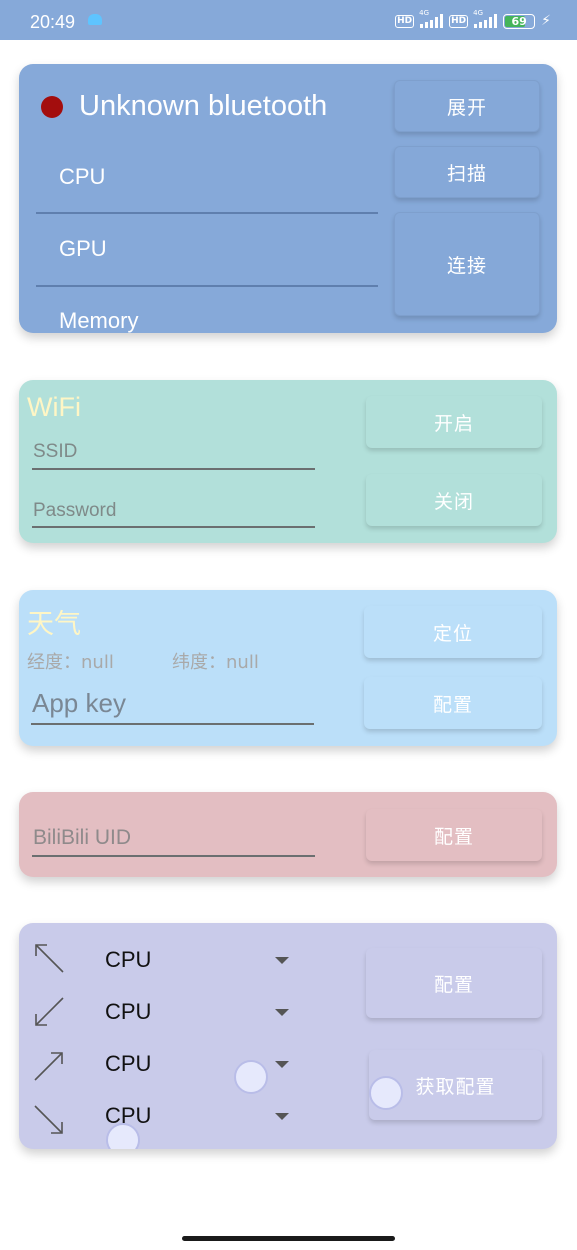 The height and width of the screenshot is (1250, 577). What do you see at coordinates (128, 960) in the screenshot?
I see `layout-select-1: CPU` at bounding box center [128, 960].